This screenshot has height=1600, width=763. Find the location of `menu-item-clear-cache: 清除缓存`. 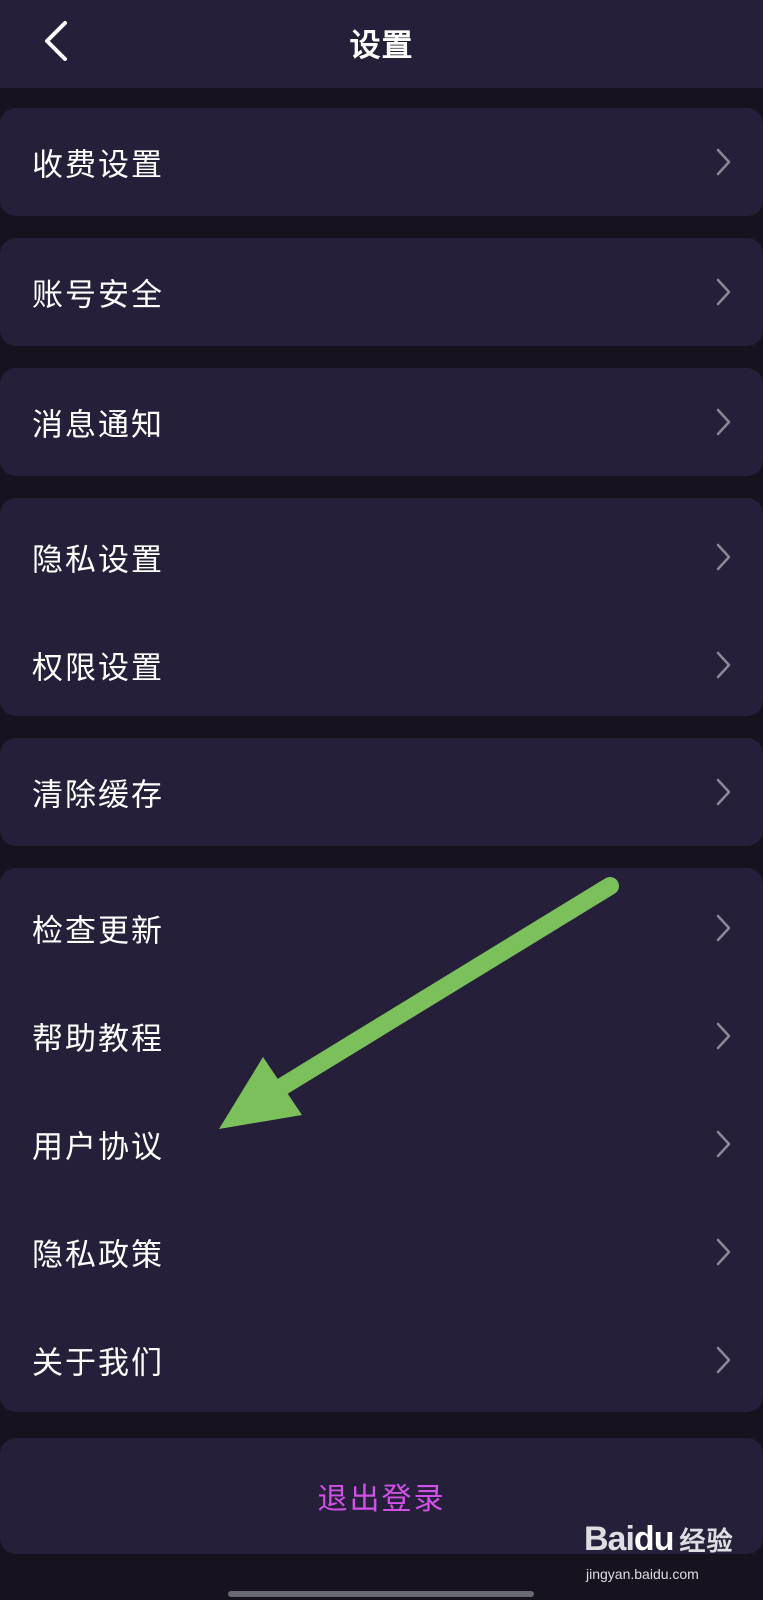

menu-item-clear-cache: 清除缓存 is located at coordinates (381, 792).